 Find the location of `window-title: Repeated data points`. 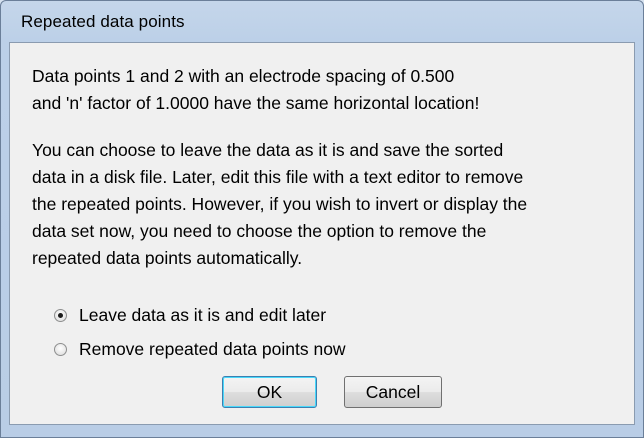

window-title: Repeated data points is located at coordinates (103, 21).